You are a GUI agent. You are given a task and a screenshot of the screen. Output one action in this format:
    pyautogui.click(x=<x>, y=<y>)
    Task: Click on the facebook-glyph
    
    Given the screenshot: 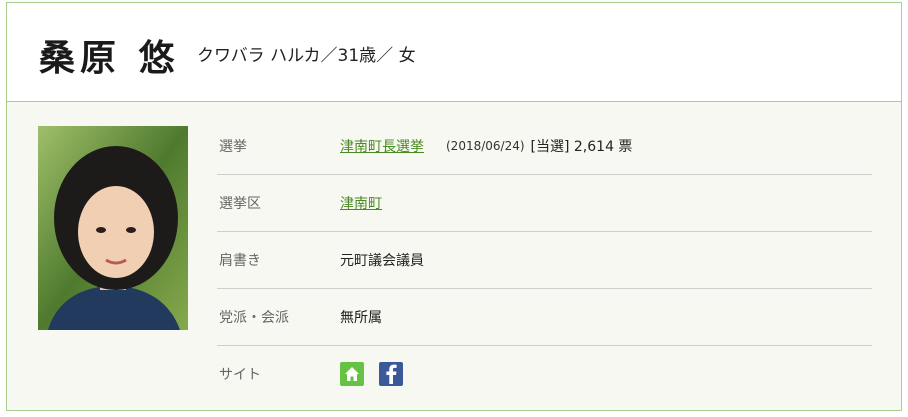 What is the action you would take?
    pyautogui.click(x=391, y=374)
    